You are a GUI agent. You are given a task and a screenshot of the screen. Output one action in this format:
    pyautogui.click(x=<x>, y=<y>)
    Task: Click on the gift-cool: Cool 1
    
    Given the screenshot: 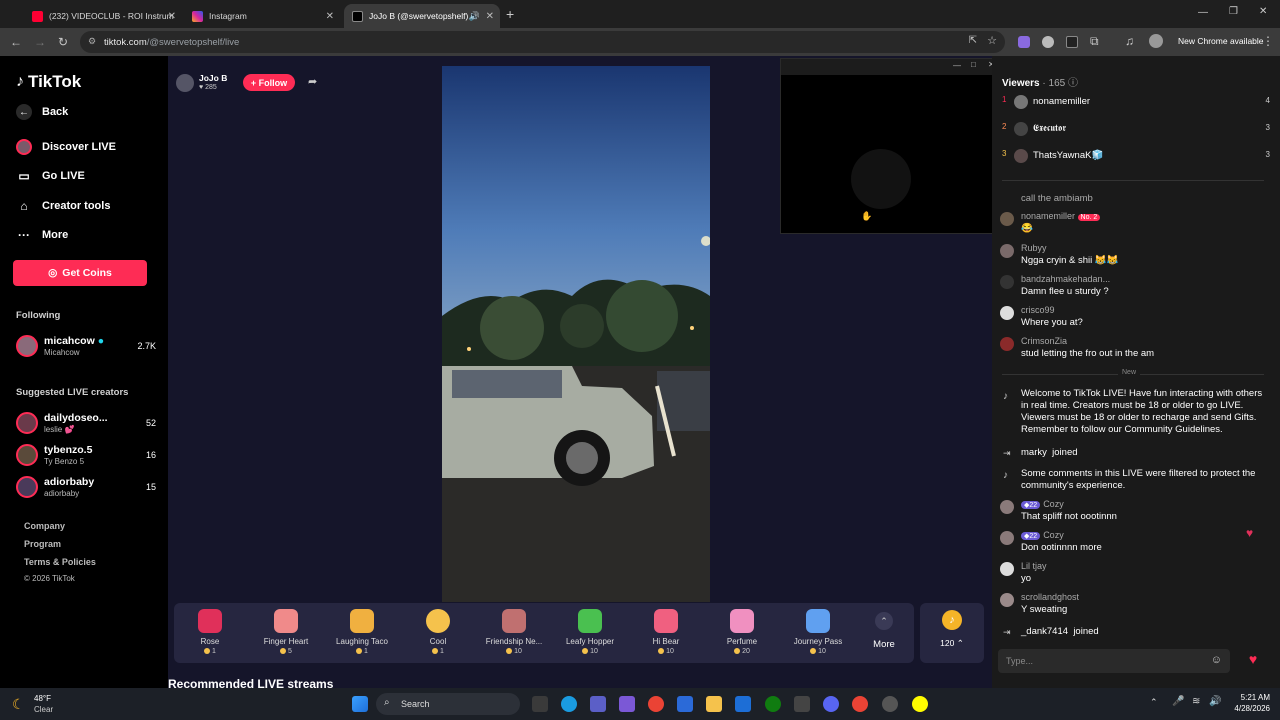 What is the action you would take?
    pyautogui.click(x=438, y=633)
    